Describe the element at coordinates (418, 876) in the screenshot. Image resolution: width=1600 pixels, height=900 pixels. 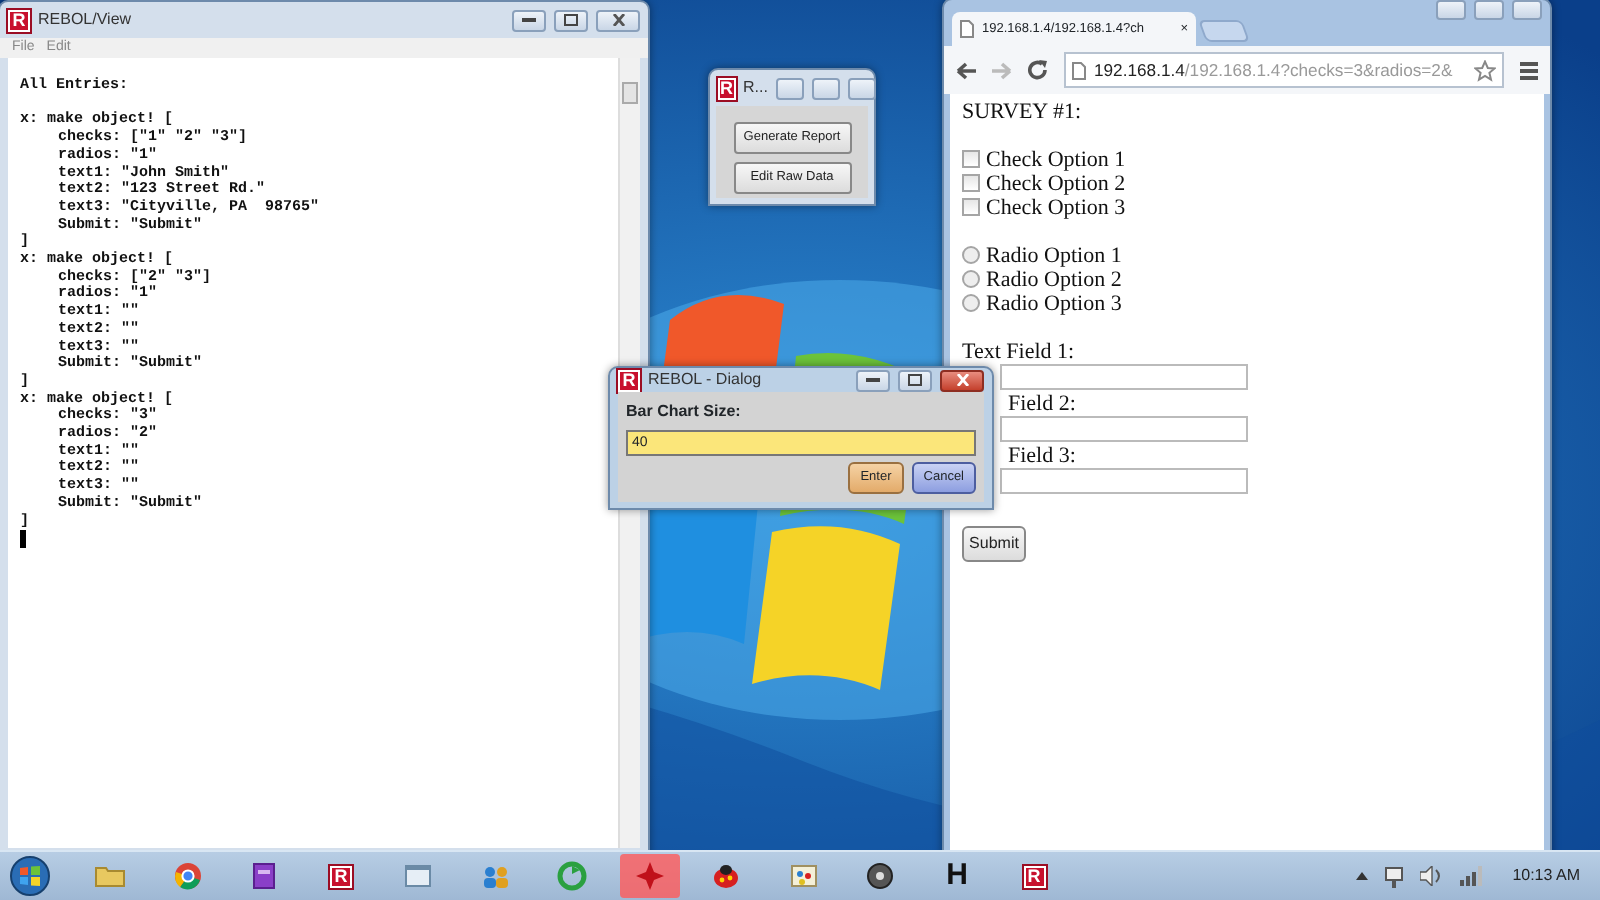
I see `window-icon` at that location.